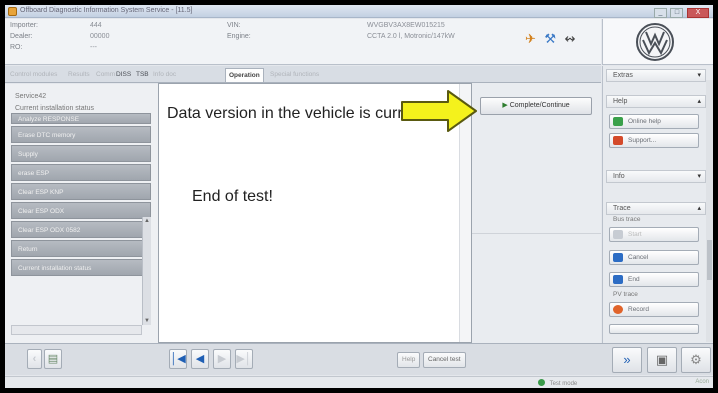 Image resolution: width=718 pixels, height=393 pixels. Describe the element at coordinates (627, 360) in the screenshot. I see `double-chevron-icon: »` at that location.